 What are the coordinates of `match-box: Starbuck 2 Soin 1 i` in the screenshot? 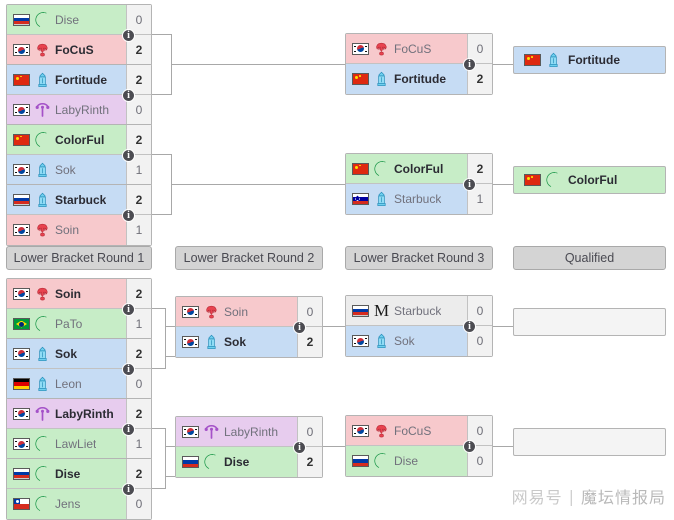 It's located at (79, 215).